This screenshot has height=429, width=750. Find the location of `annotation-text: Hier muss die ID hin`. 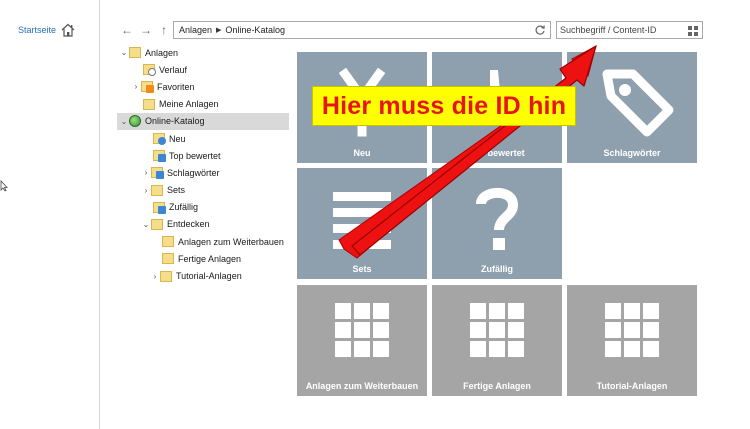

annotation-text: Hier muss die ID hin is located at coordinates (444, 105).